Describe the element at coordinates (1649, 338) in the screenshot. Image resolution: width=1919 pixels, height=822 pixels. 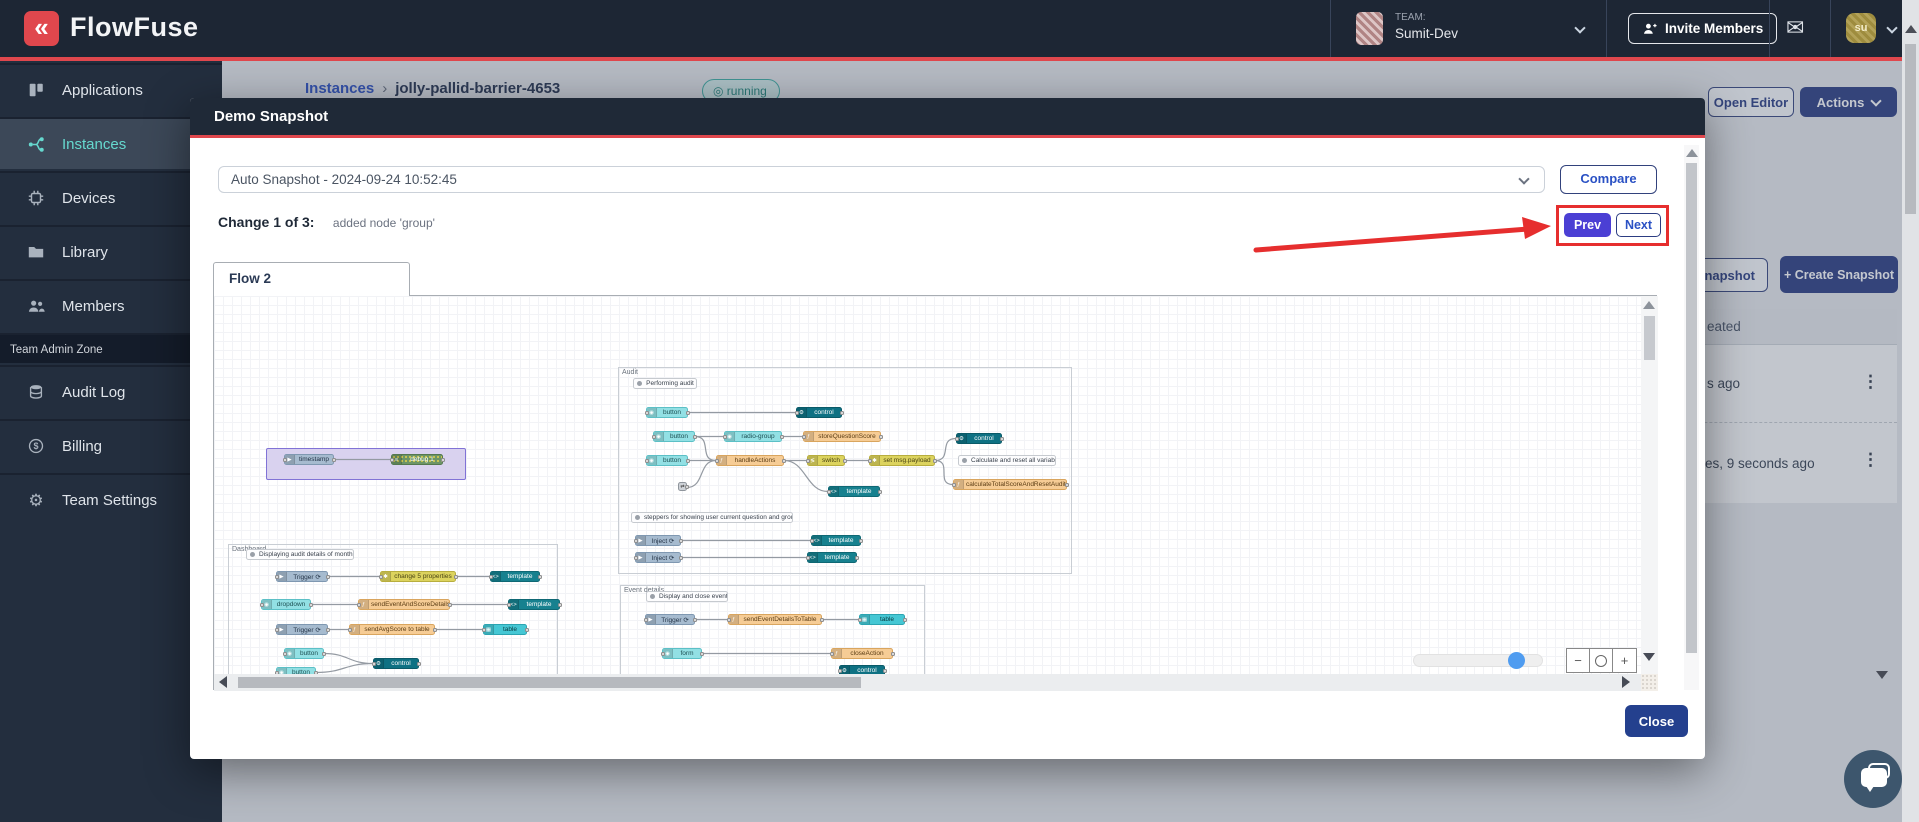
I see `canvas-vscroll-thumb` at that location.